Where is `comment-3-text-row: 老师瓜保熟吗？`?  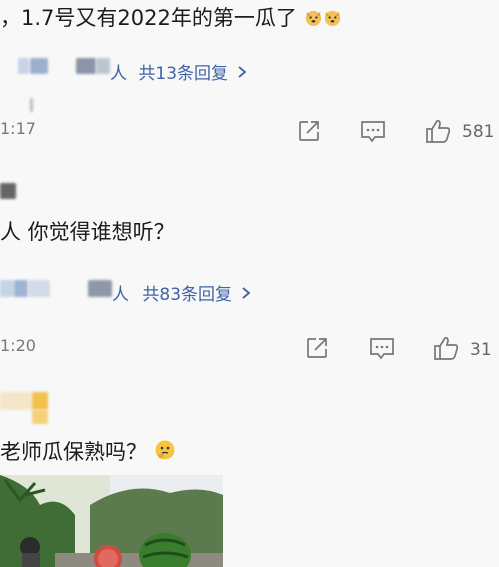 comment-3-text-row: 老师瓜保熟吗？ is located at coordinates (88, 451).